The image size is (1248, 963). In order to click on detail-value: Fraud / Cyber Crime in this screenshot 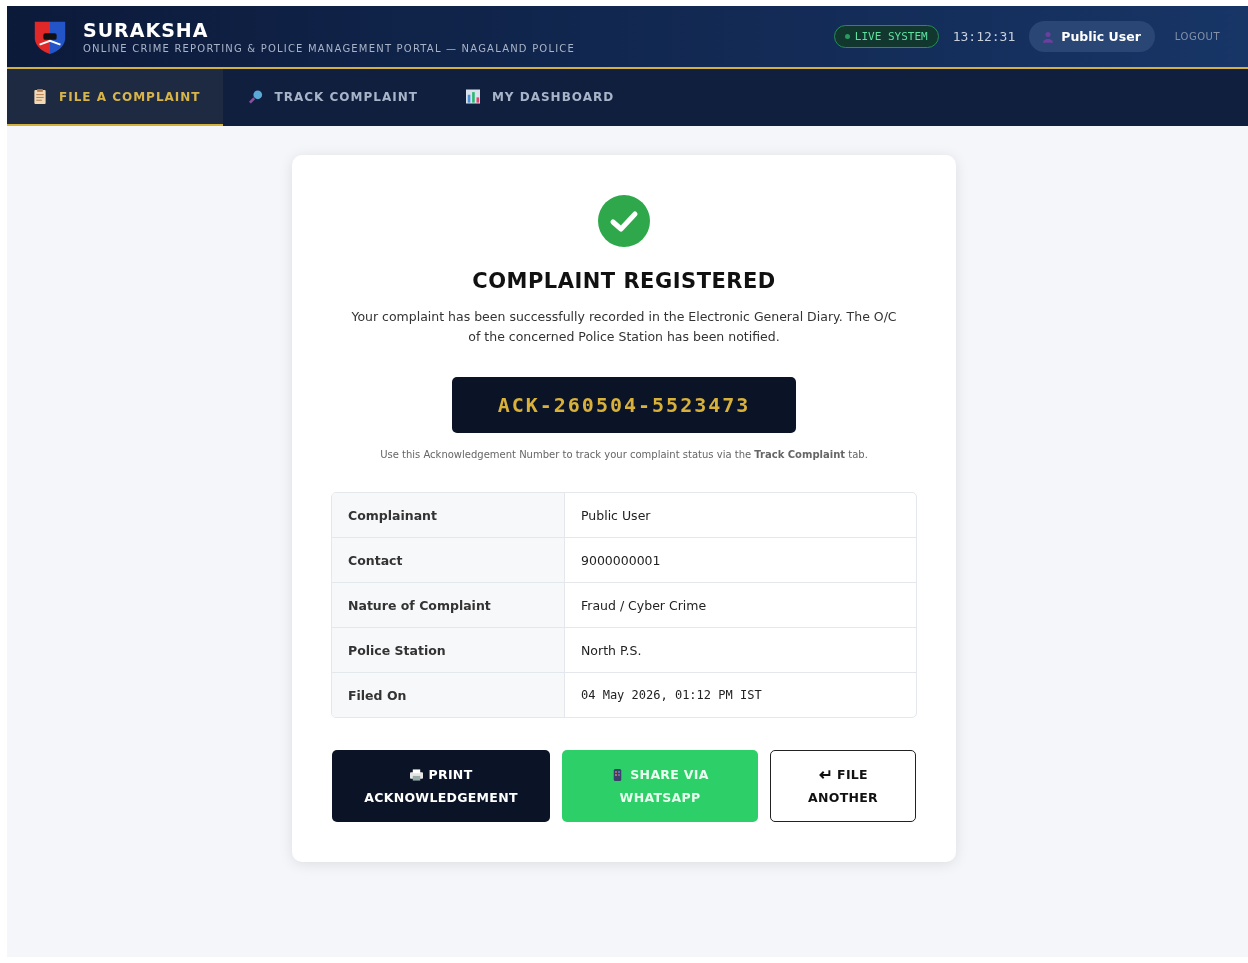, I will do `click(643, 605)`.